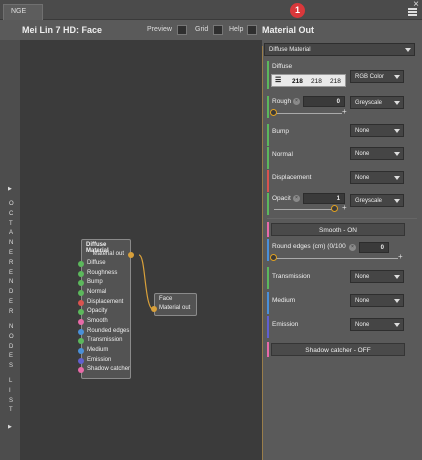 The height and width of the screenshot is (460, 422). I want to click on smooth-indicator, so click(268, 229).